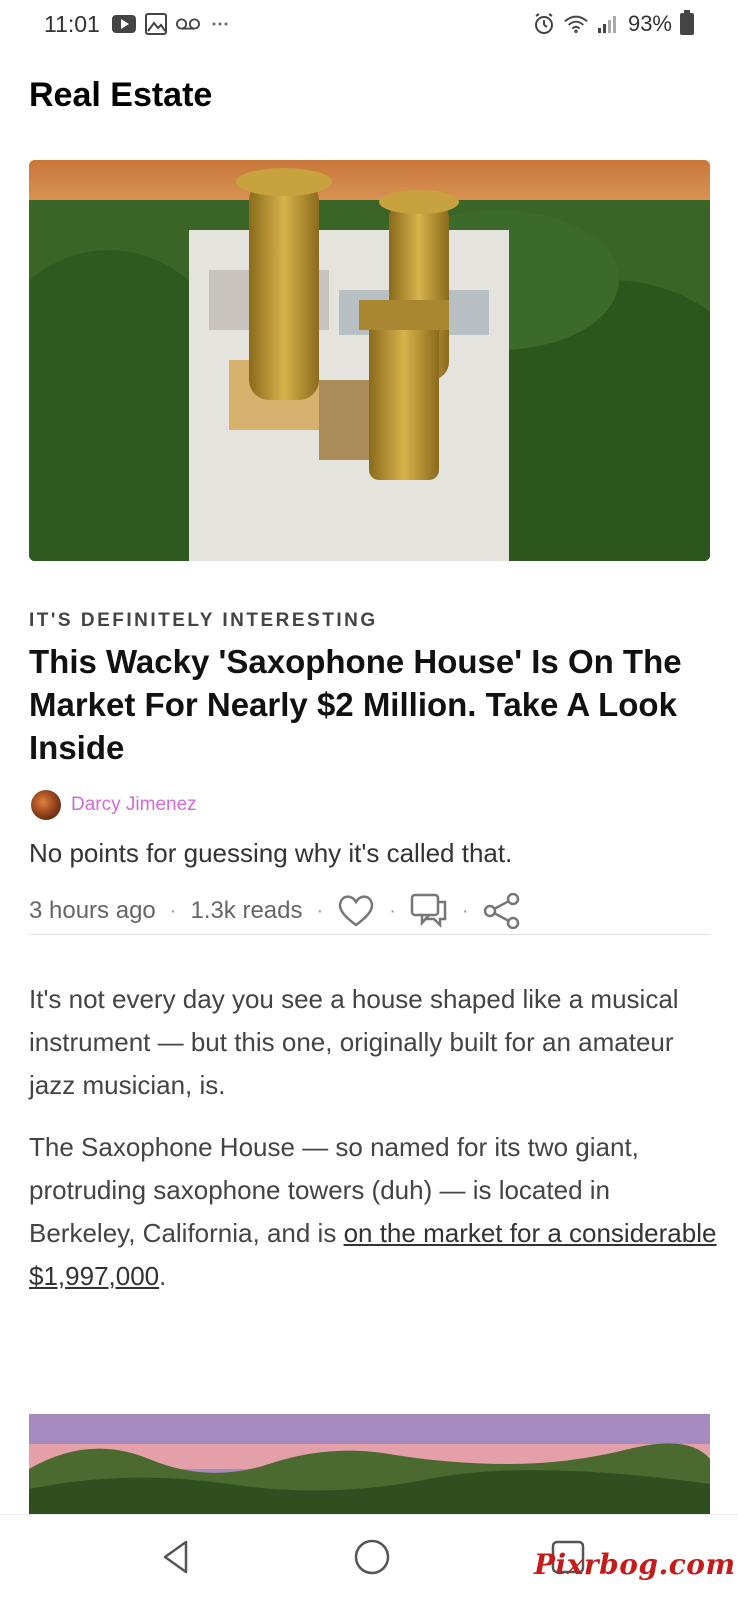 The image size is (738, 1601). I want to click on back-icon, so click(176, 1557).